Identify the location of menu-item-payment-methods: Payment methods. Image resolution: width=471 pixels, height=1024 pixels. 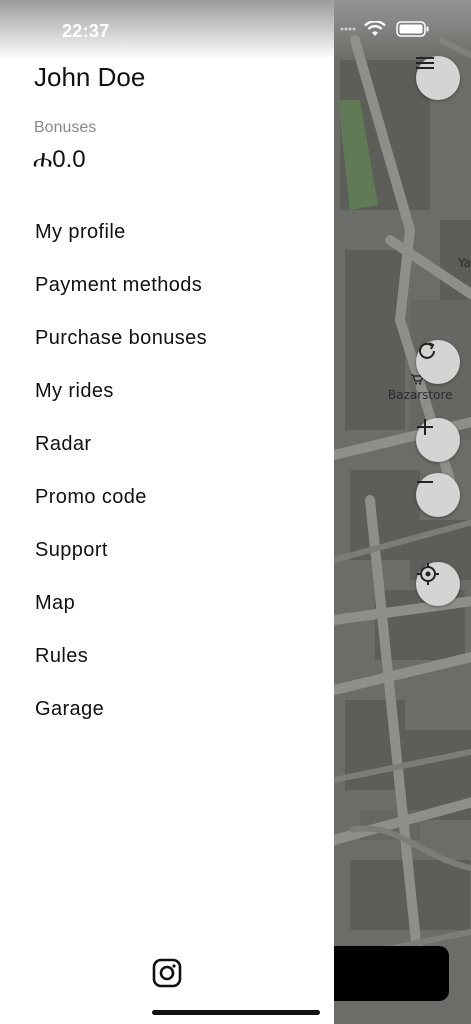
(167, 291).